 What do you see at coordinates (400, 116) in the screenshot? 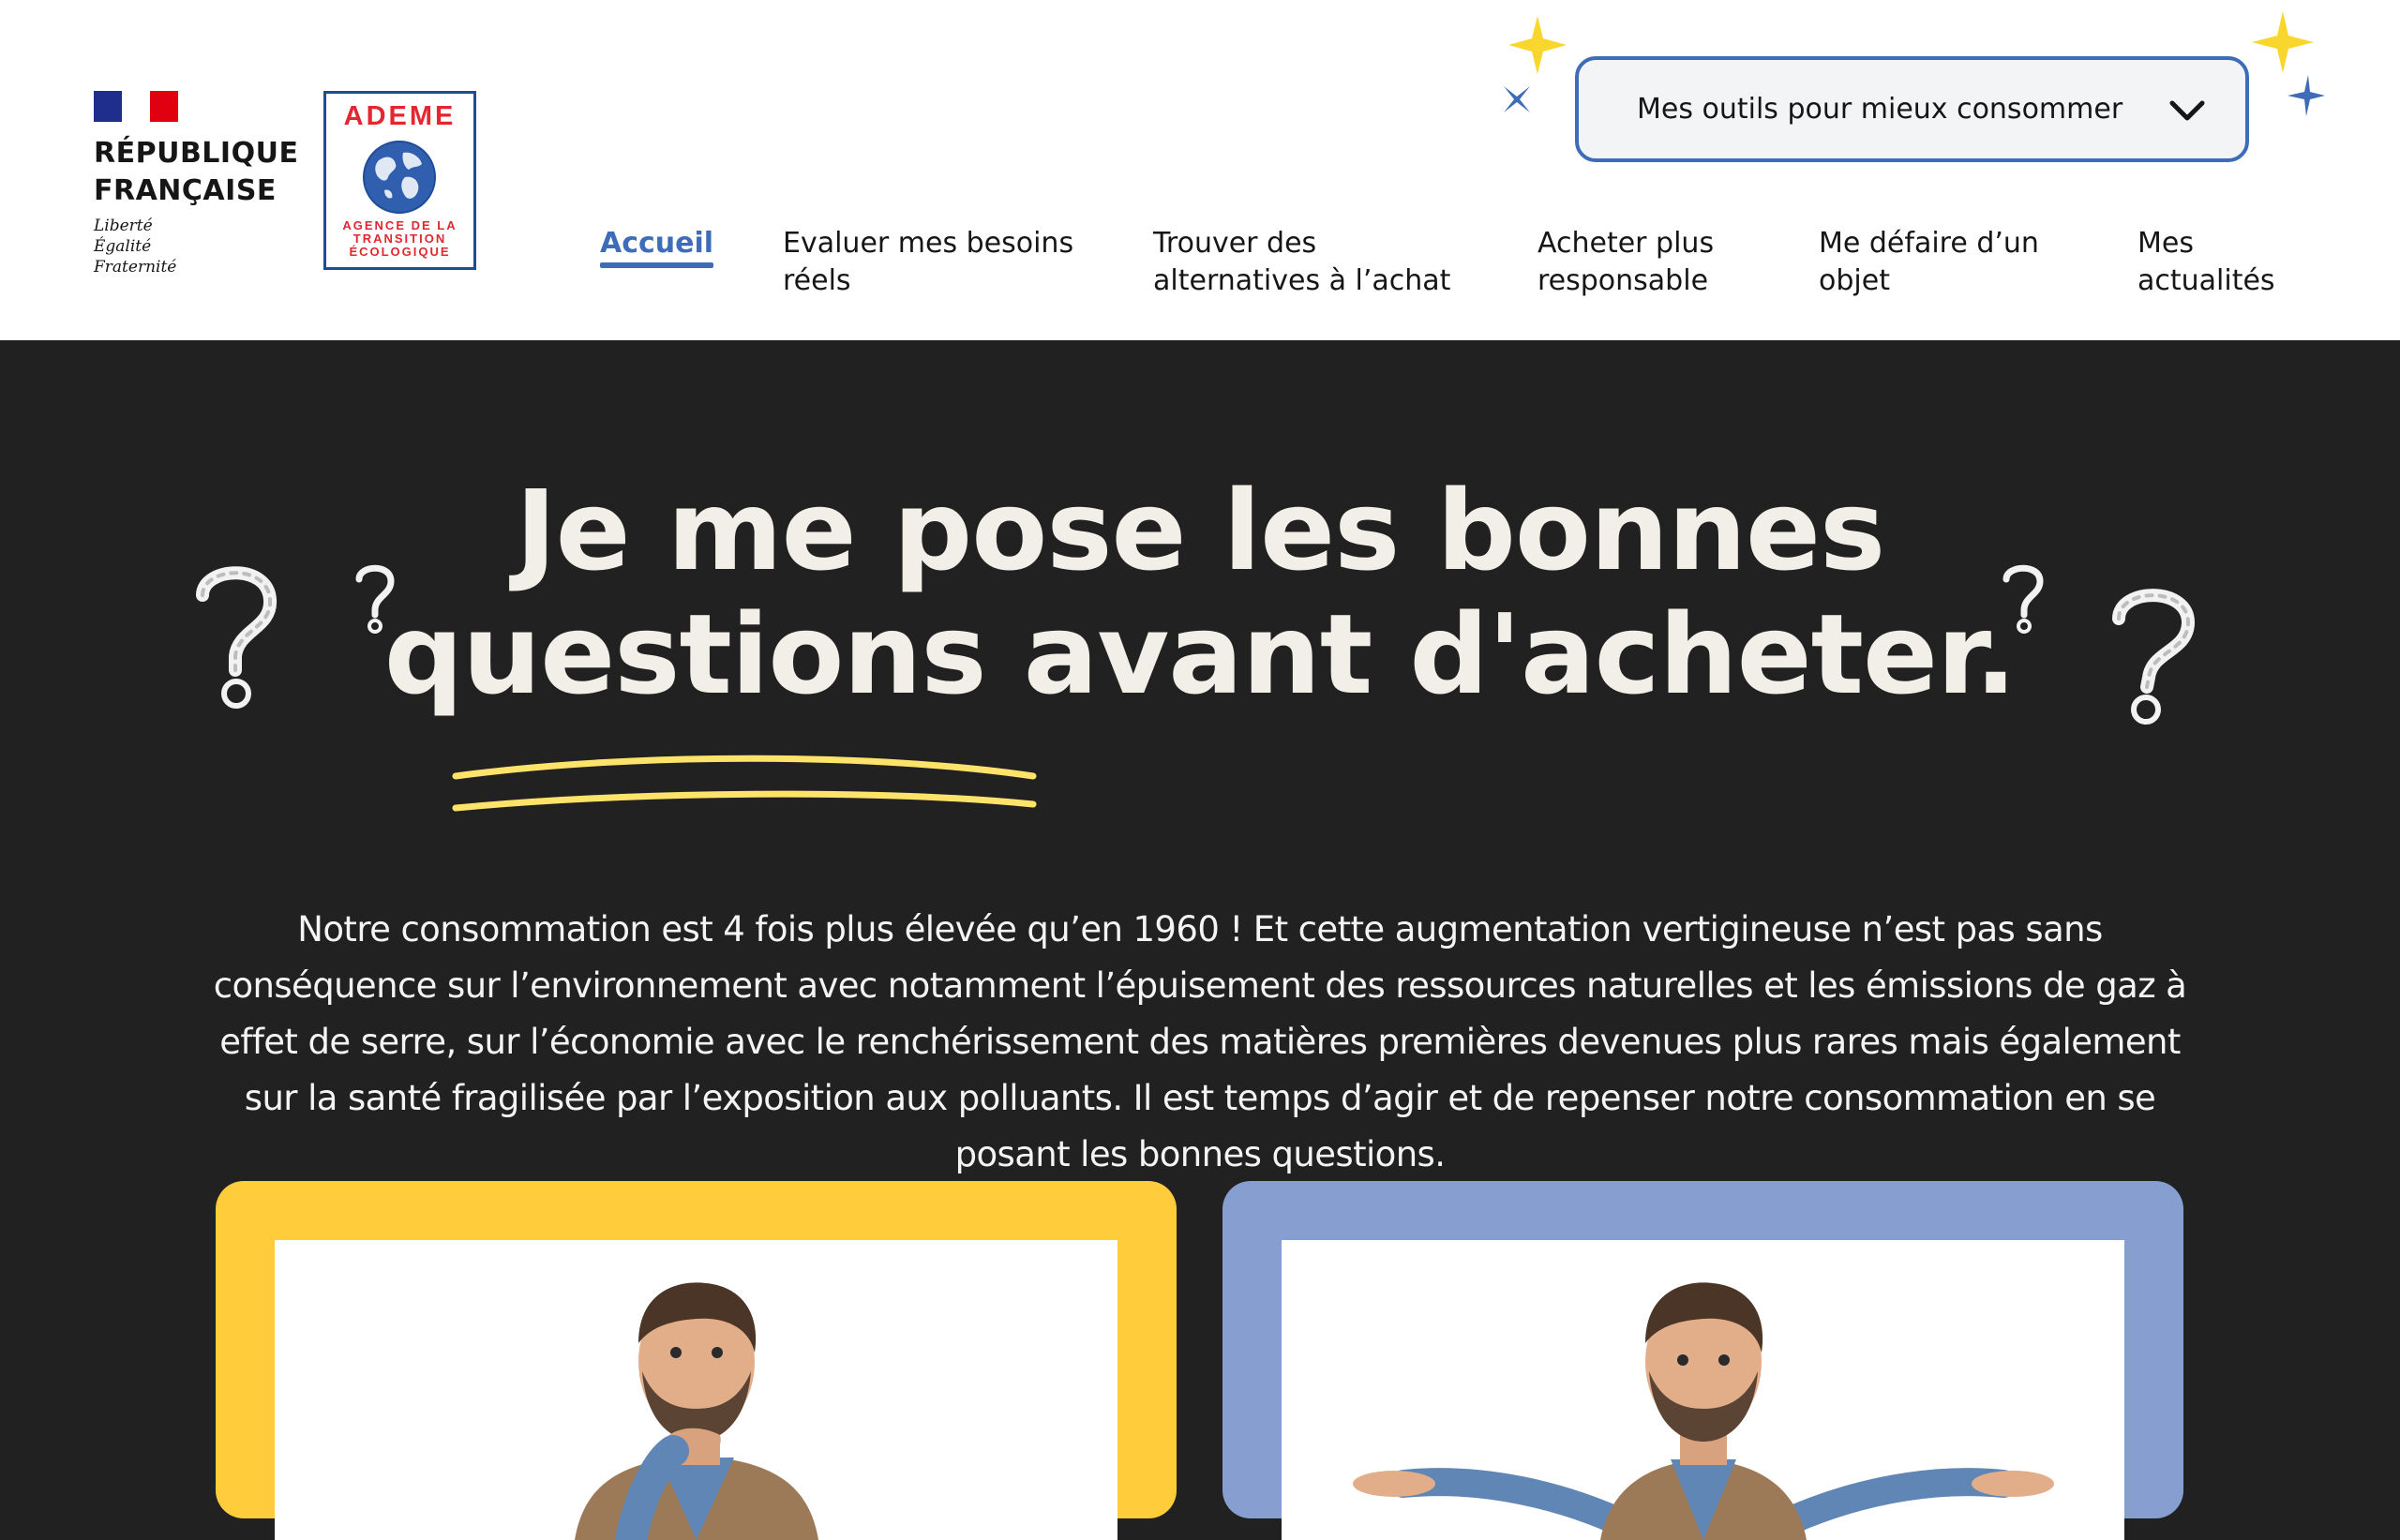
I see `ademe-title: ADEME` at bounding box center [400, 116].